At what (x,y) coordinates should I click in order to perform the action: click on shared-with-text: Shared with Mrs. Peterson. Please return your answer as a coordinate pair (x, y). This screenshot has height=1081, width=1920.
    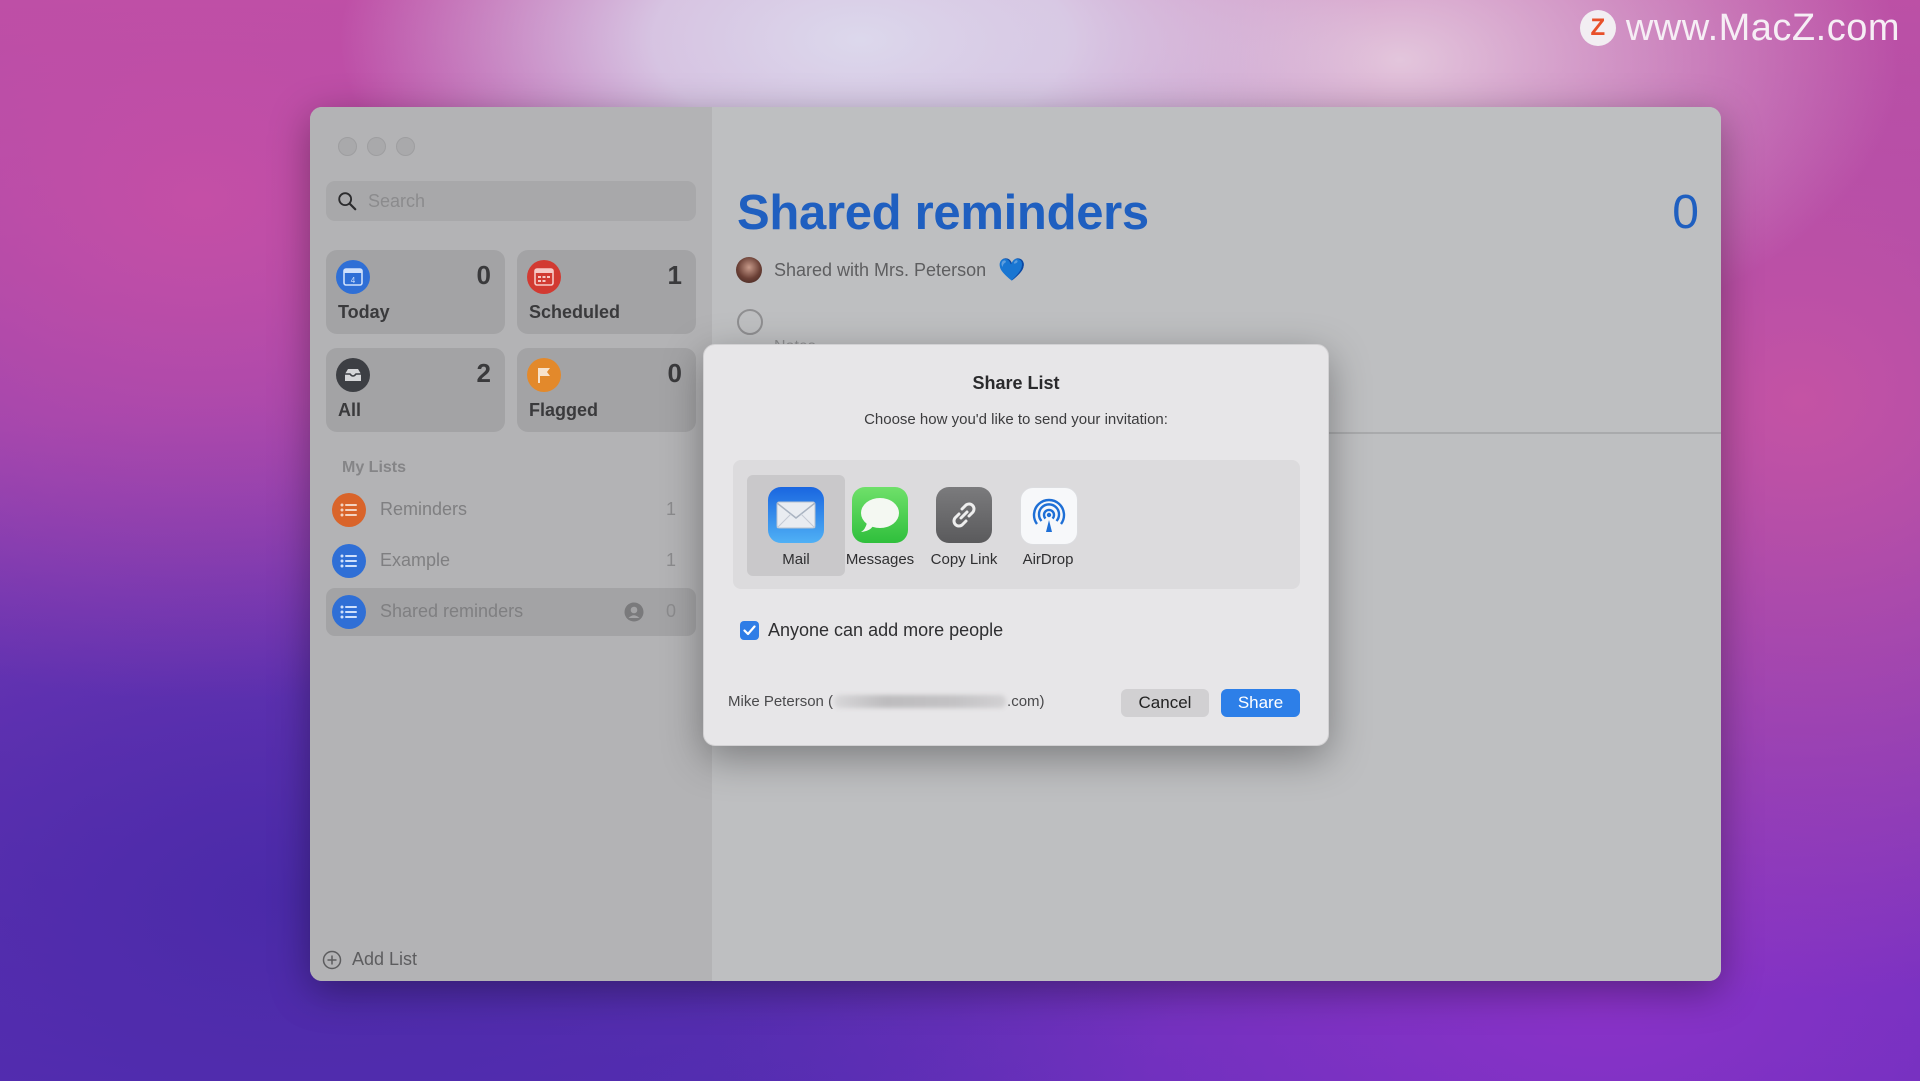
    Looking at the image, I should click on (880, 269).